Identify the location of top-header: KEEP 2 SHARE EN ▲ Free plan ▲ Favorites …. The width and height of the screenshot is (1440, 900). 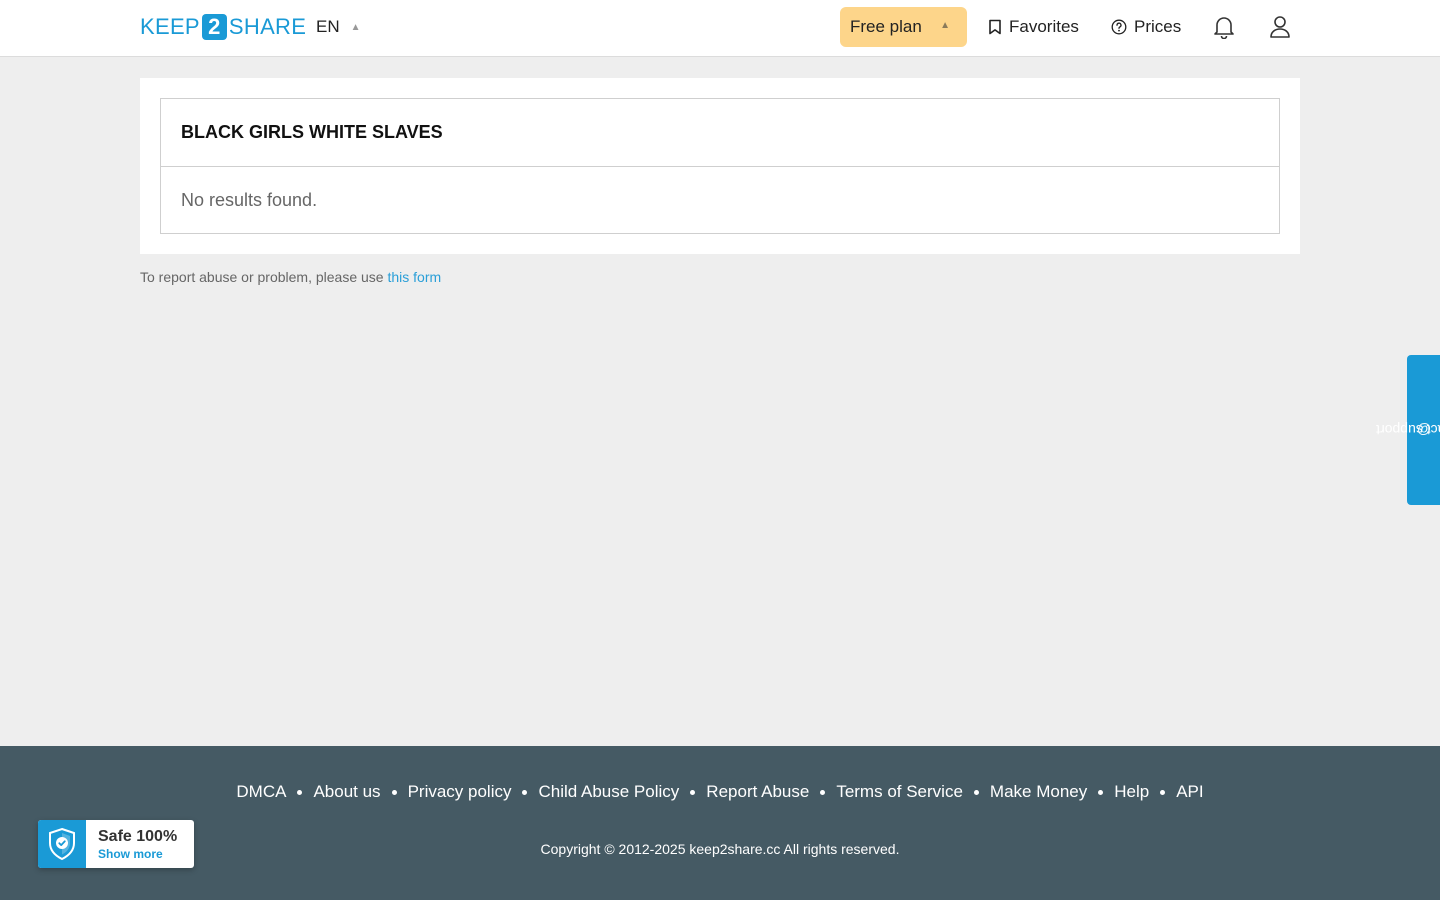
(720, 28).